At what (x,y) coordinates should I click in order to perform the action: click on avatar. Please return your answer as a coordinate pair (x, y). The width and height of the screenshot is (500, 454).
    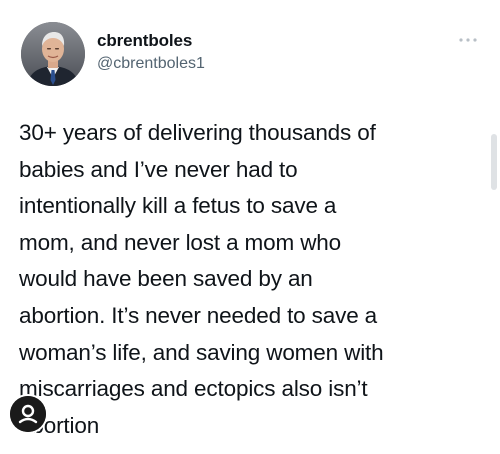
    Looking at the image, I should click on (53, 54).